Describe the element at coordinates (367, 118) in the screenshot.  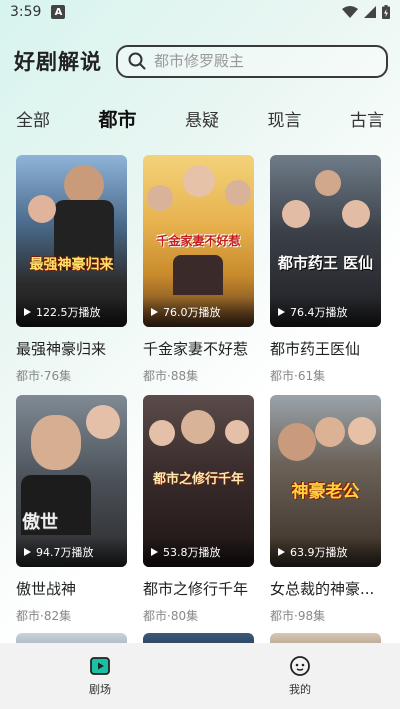
I see `tab-historical-romance: 古言` at that location.